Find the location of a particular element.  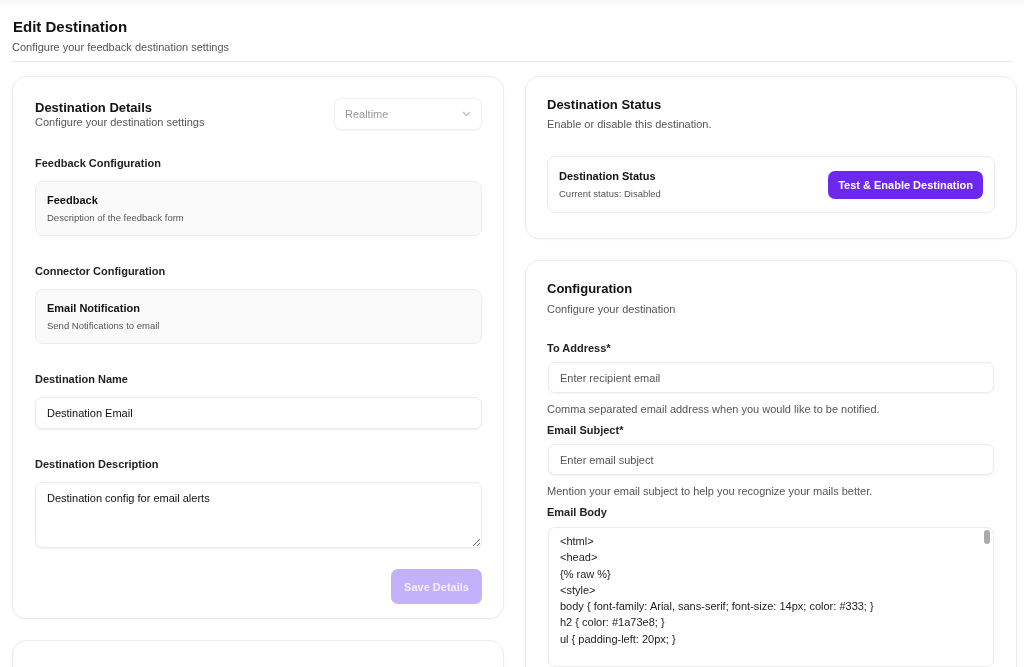

chevron-down-icon is located at coordinates (466, 114).